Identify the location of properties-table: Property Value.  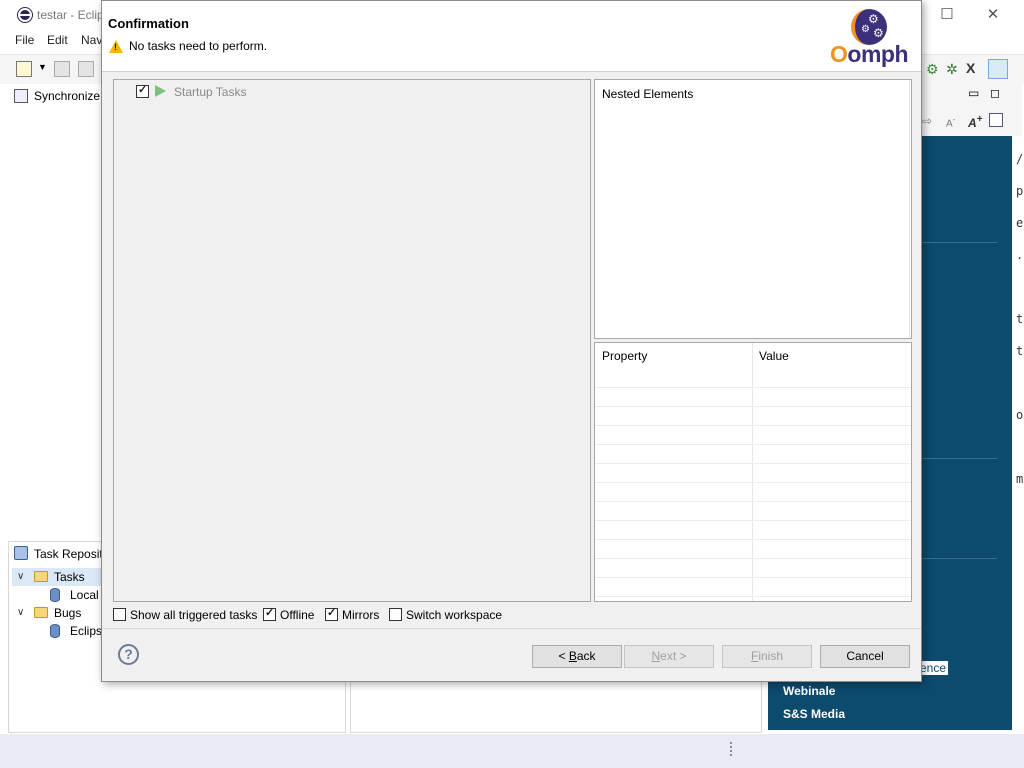
(753, 472).